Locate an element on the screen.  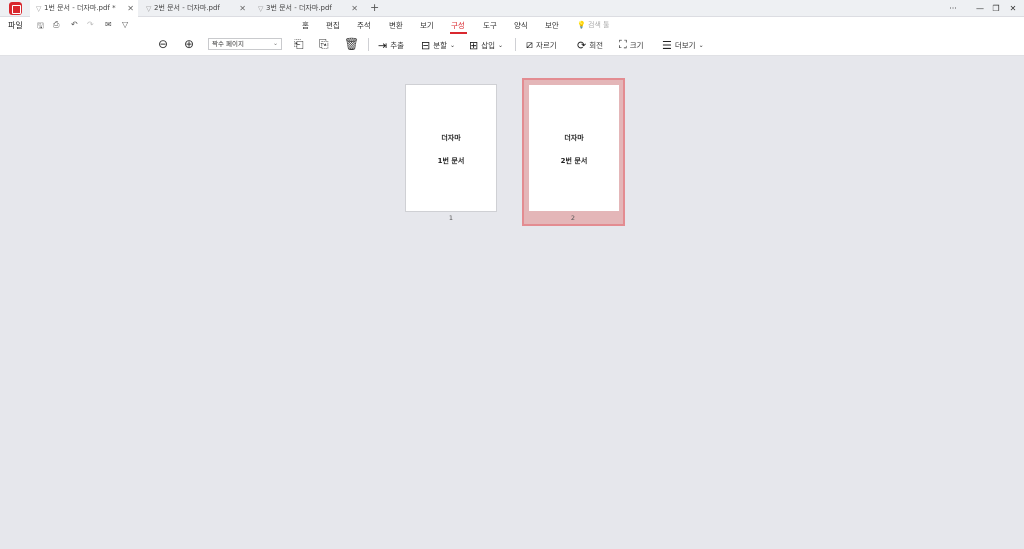
insert-right-icon: ⎘ is located at coordinates (324, 44).